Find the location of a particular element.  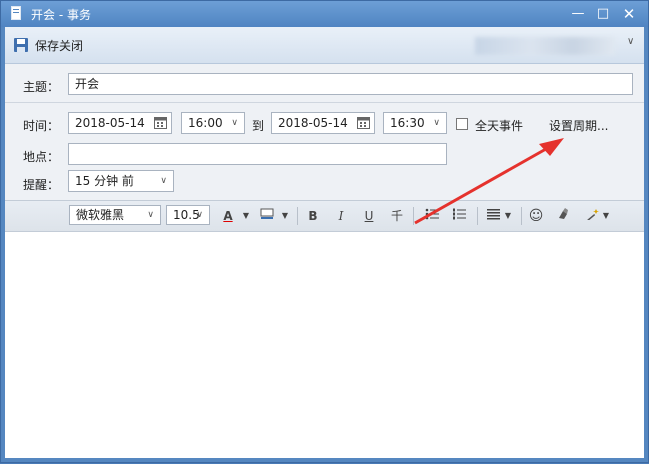

align-icon is located at coordinates (493, 216).